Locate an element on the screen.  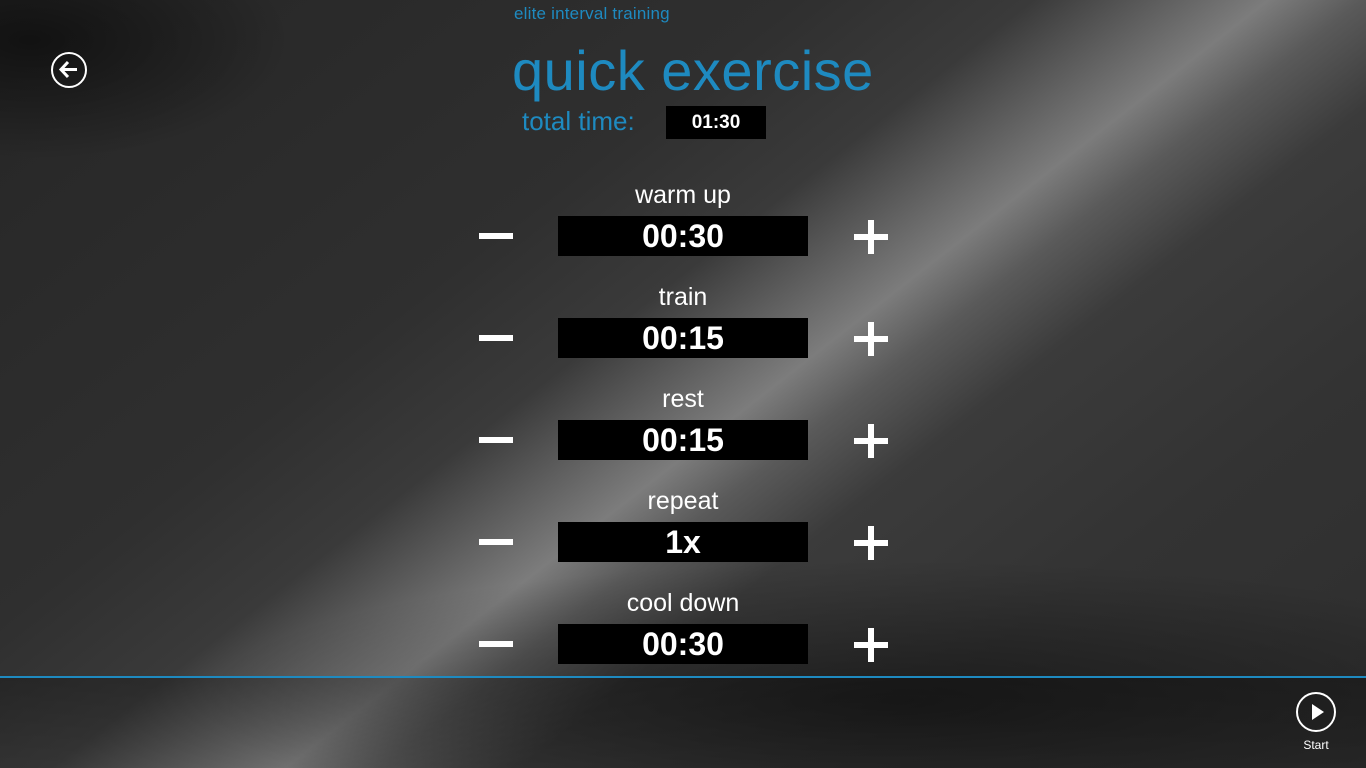
cool-down-label: cool down is located at coordinates (683, 603).